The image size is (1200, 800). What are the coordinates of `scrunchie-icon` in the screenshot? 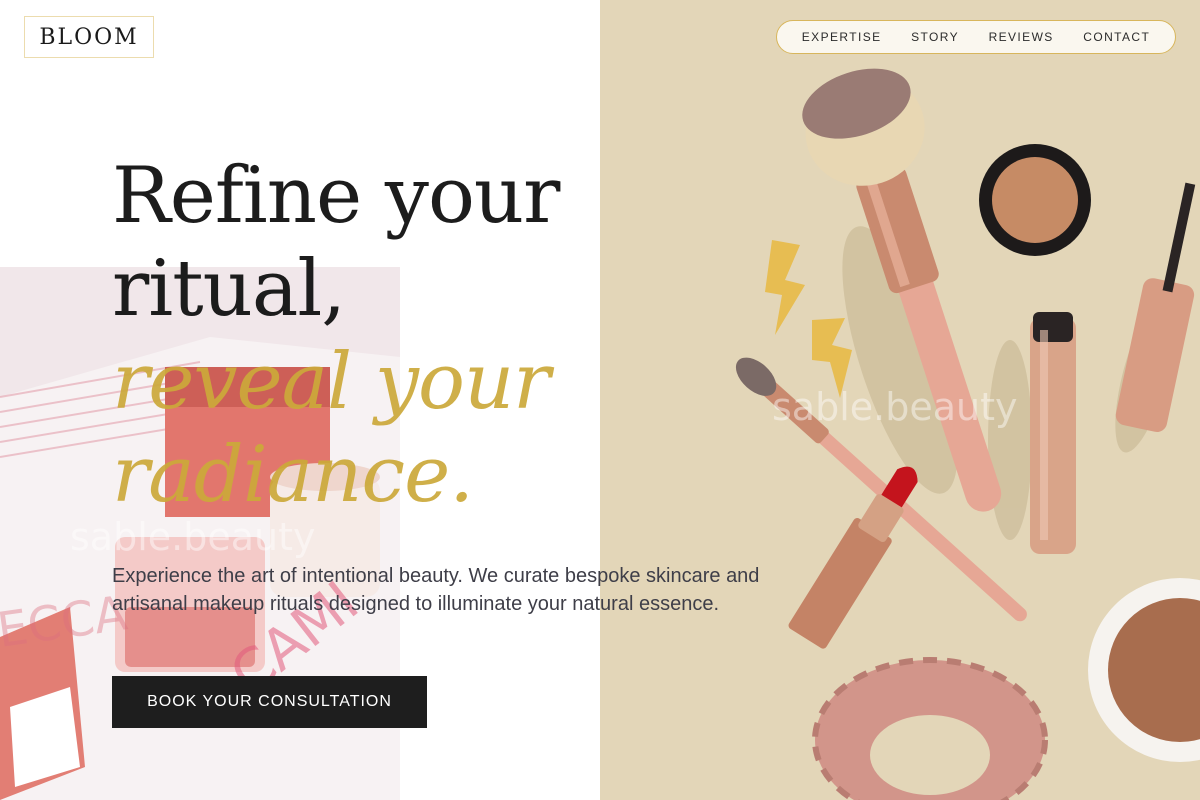 It's located at (930, 728).